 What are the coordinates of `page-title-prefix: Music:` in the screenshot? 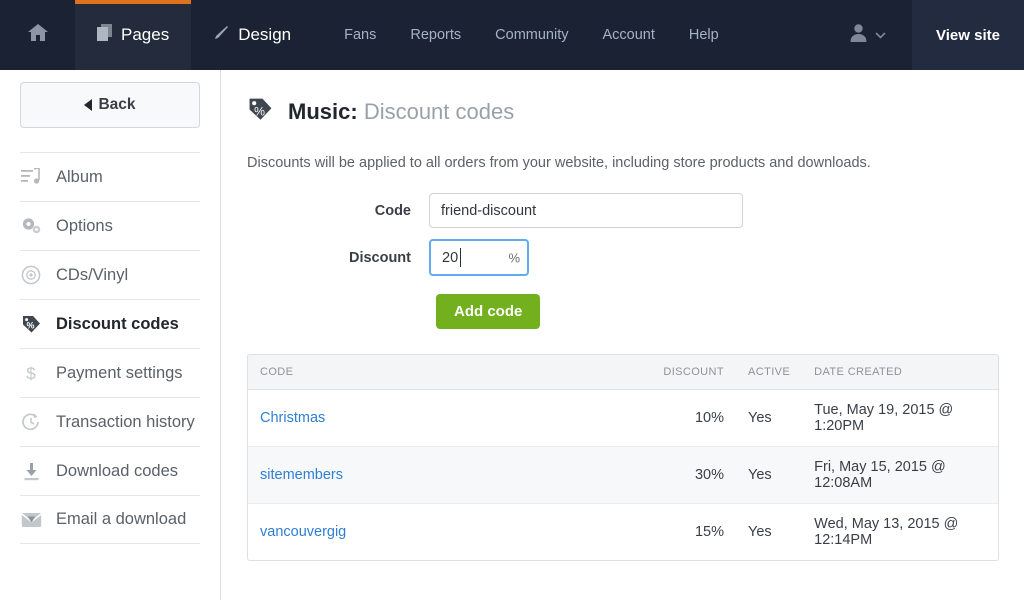 It's located at (323, 111).